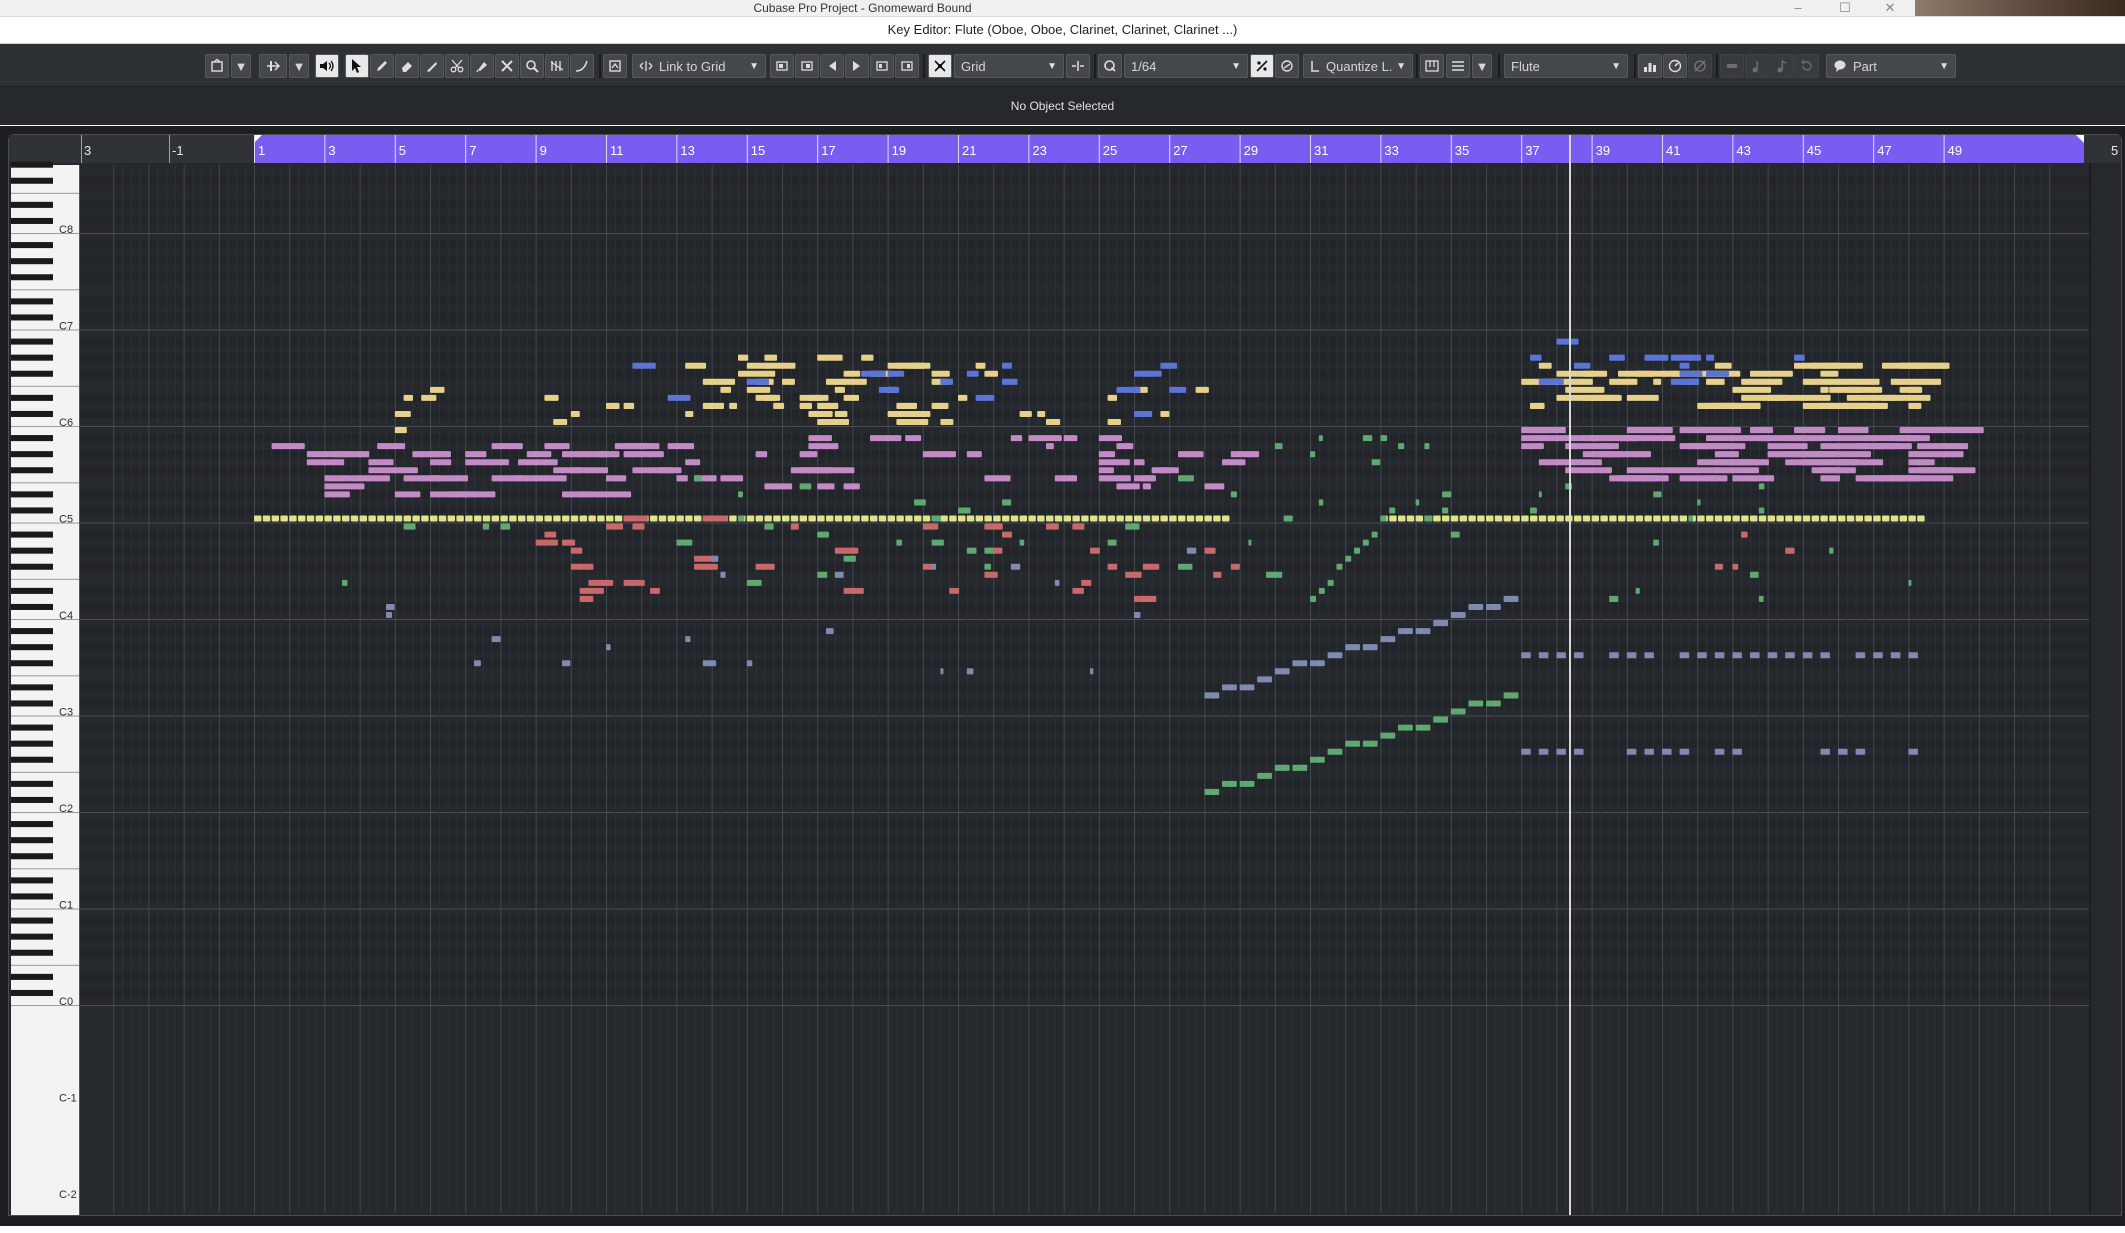 This screenshot has width=2125, height=1233. What do you see at coordinates (507, 66) in the screenshot?
I see `mute-tool` at bounding box center [507, 66].